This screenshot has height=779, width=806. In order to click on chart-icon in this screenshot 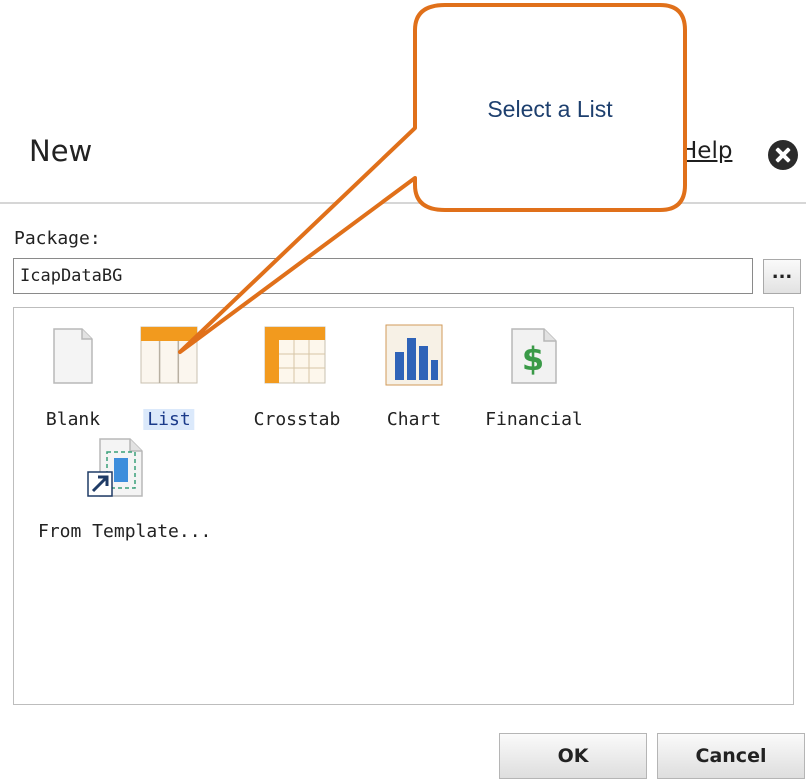, I will do `click(414, 355)`.